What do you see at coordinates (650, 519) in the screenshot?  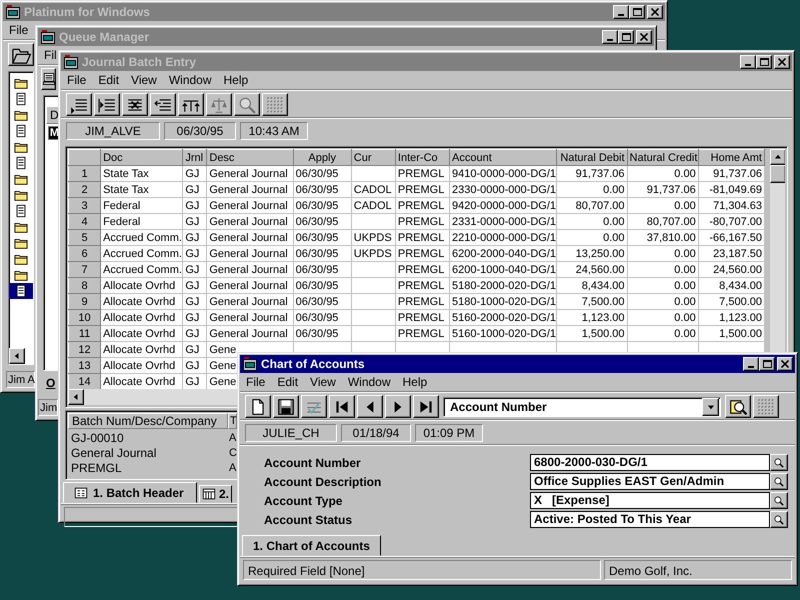 I see `input-field: Active: Posted To This Year` at bounding box center [650, 519].